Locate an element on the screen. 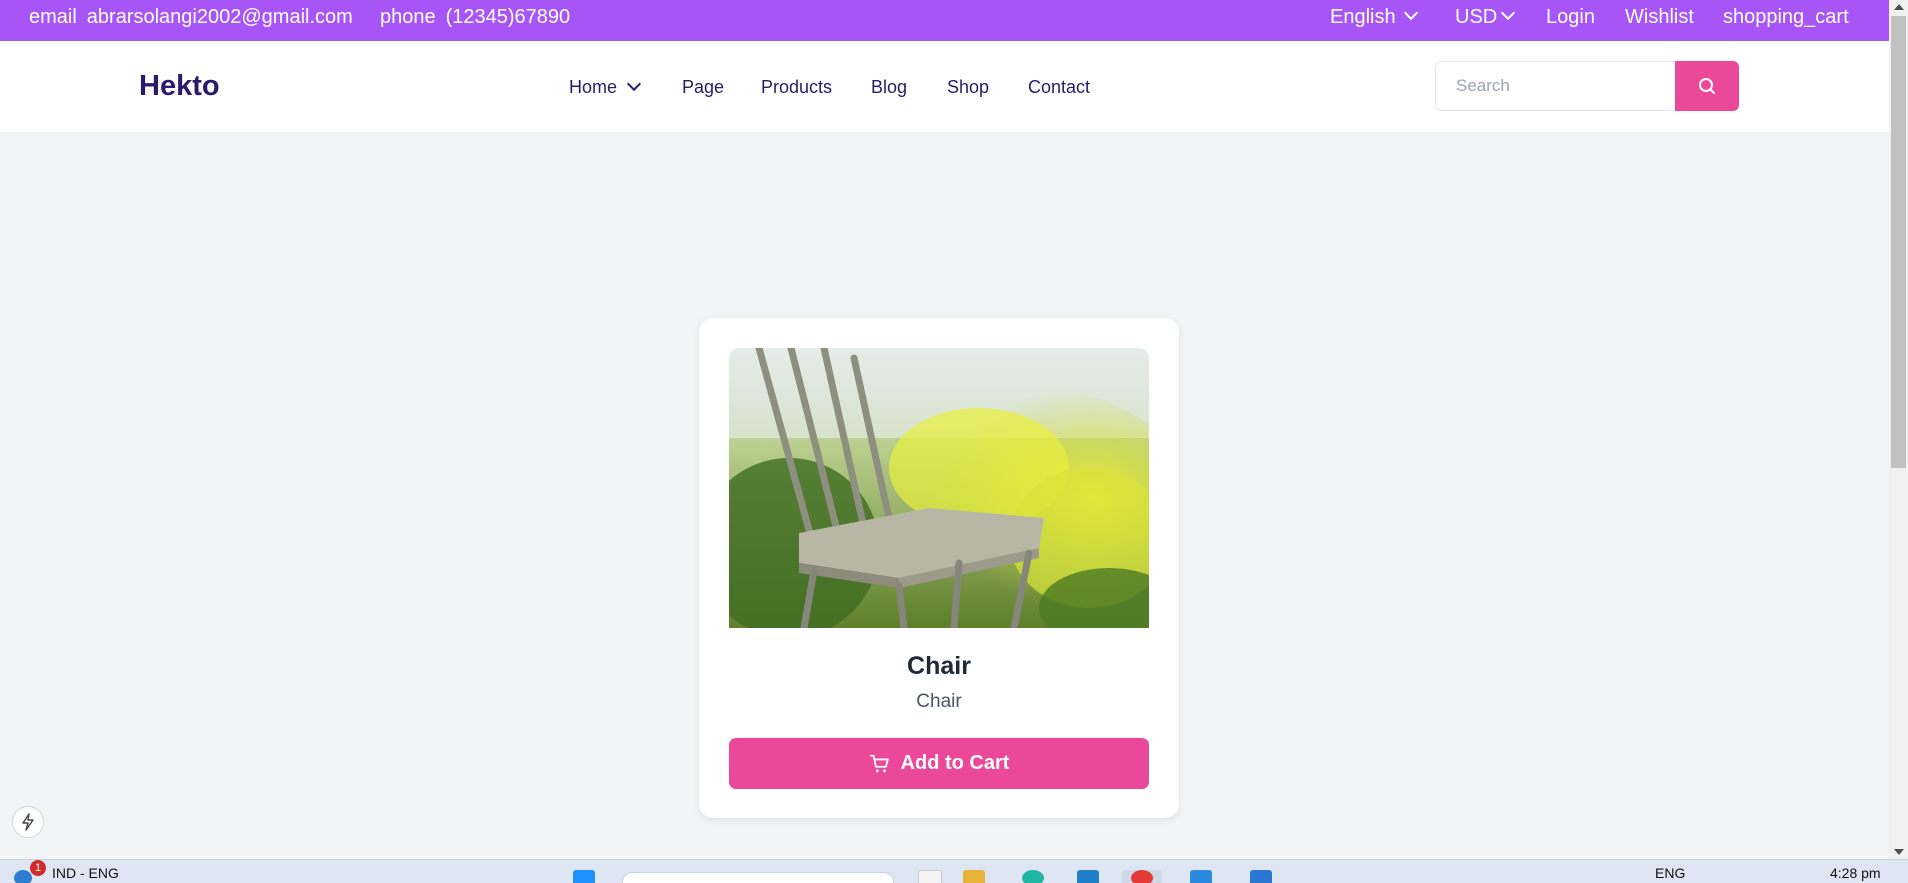 This screenshot has height=883, width=1908. vertical-scrollbar is located at coordinates (1898, 429).